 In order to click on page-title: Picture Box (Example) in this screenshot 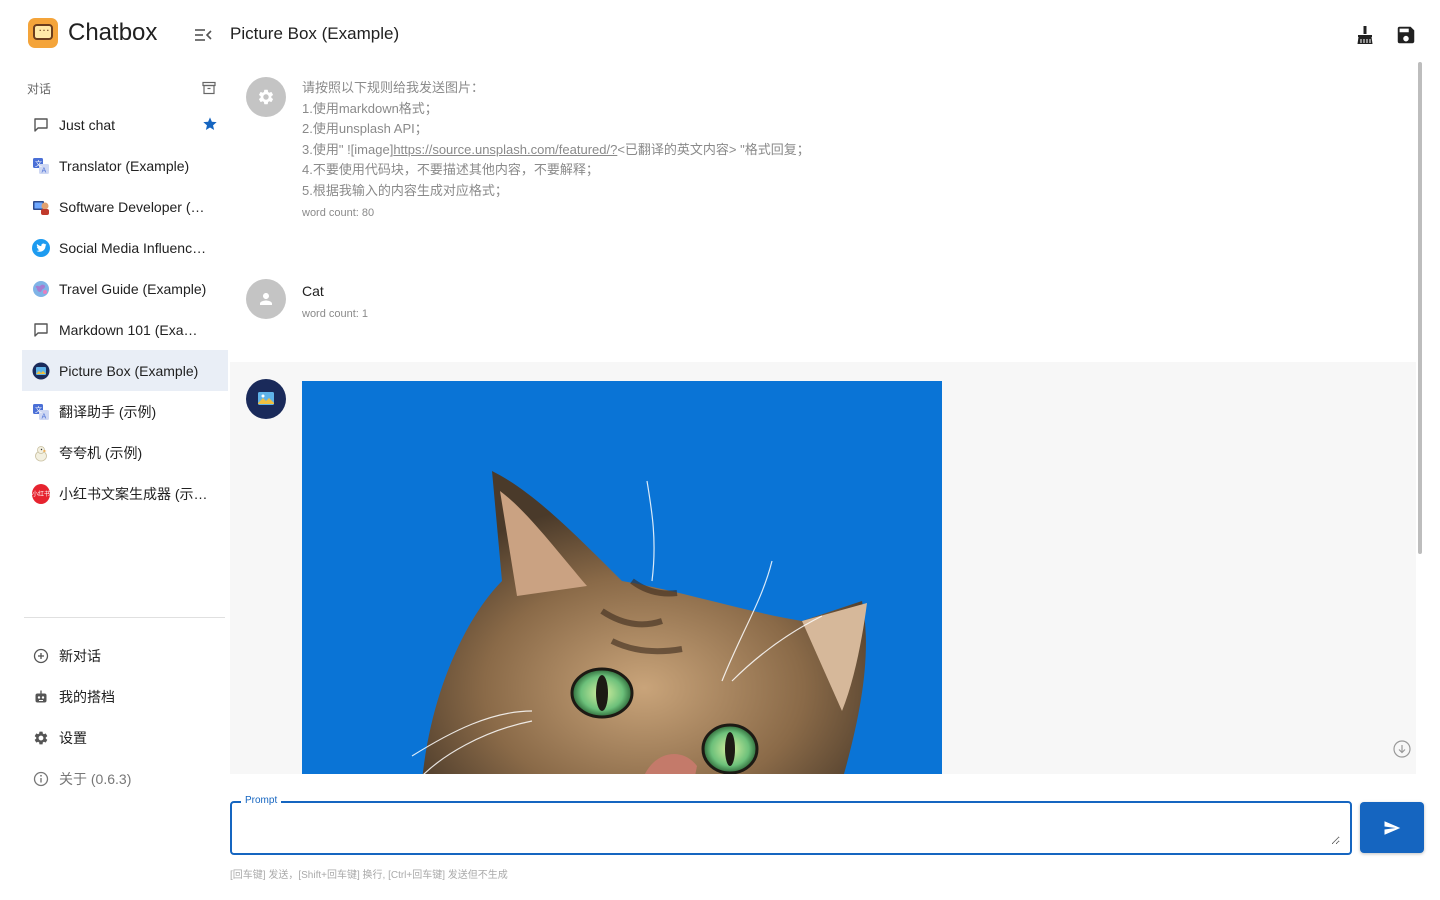, I will do `click(315, 33)`.